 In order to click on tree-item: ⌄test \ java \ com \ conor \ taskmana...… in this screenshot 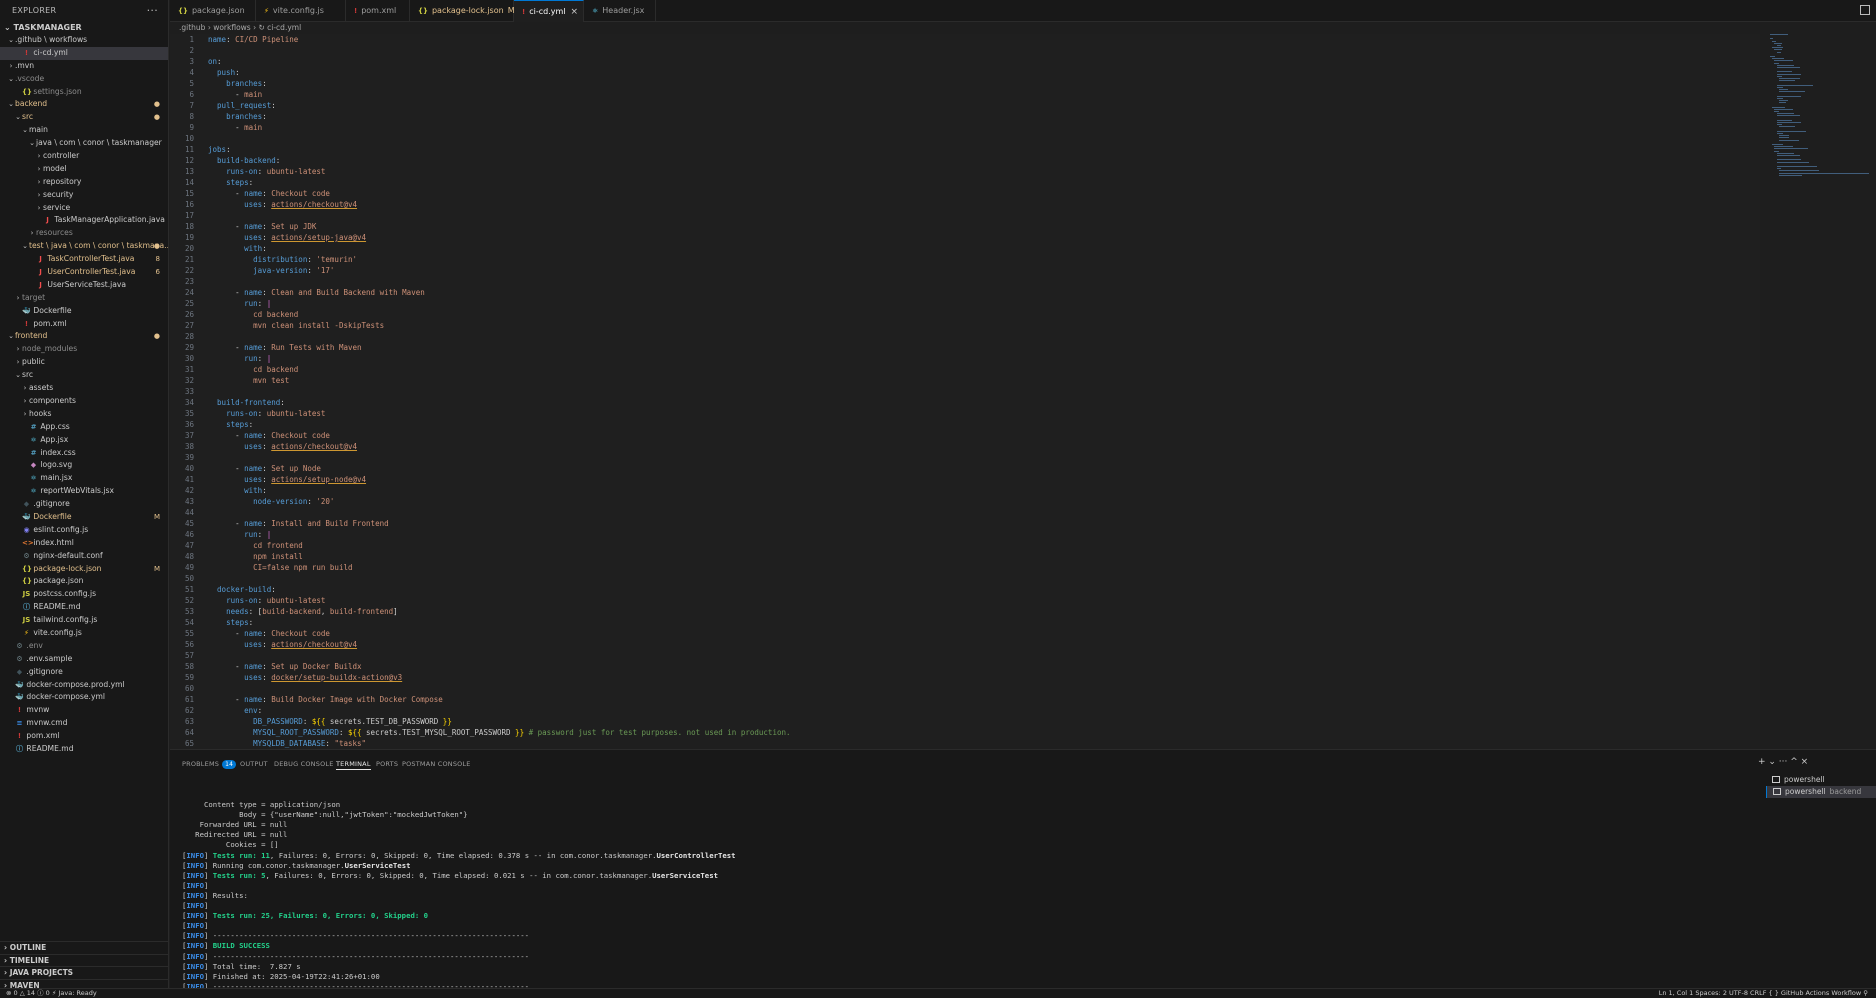, I will do `click(84, 246)`.